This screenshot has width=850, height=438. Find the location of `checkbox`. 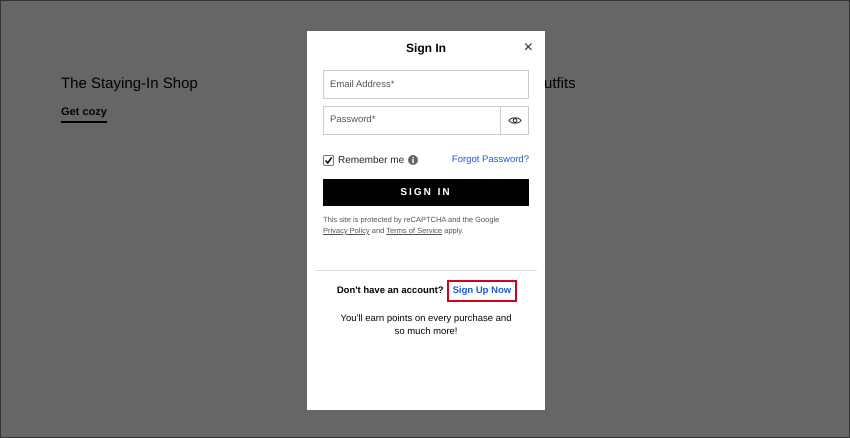

checkbox is located at coordinates (328, 160).